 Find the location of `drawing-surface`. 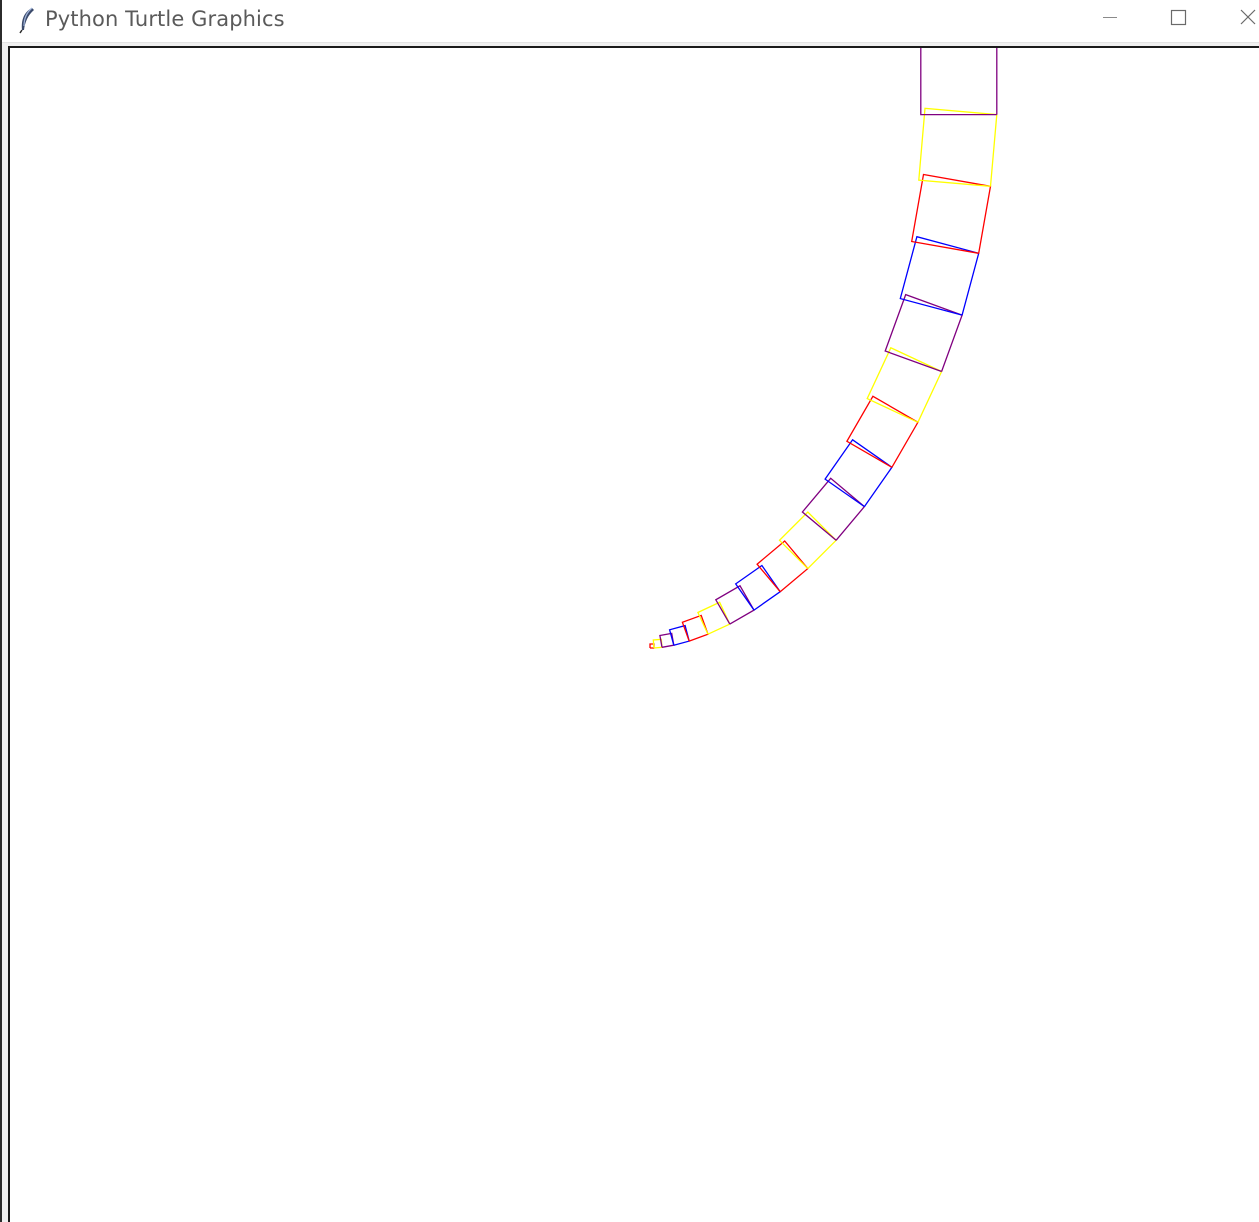

drawing-surface is located at coordinates (823, 348).